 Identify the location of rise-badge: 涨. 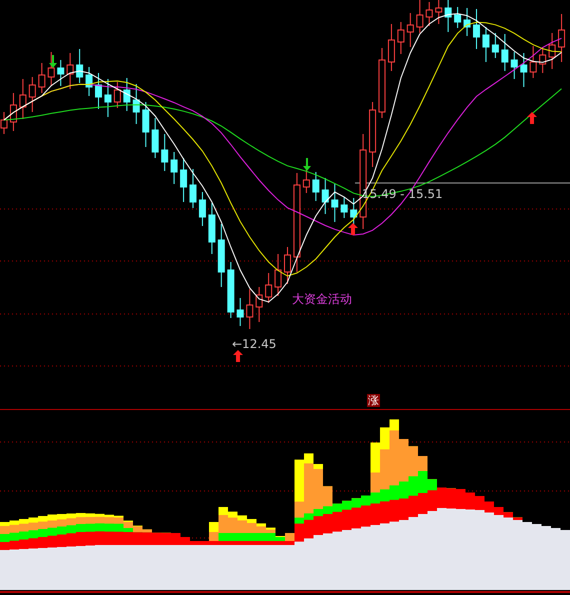
(373, 400).